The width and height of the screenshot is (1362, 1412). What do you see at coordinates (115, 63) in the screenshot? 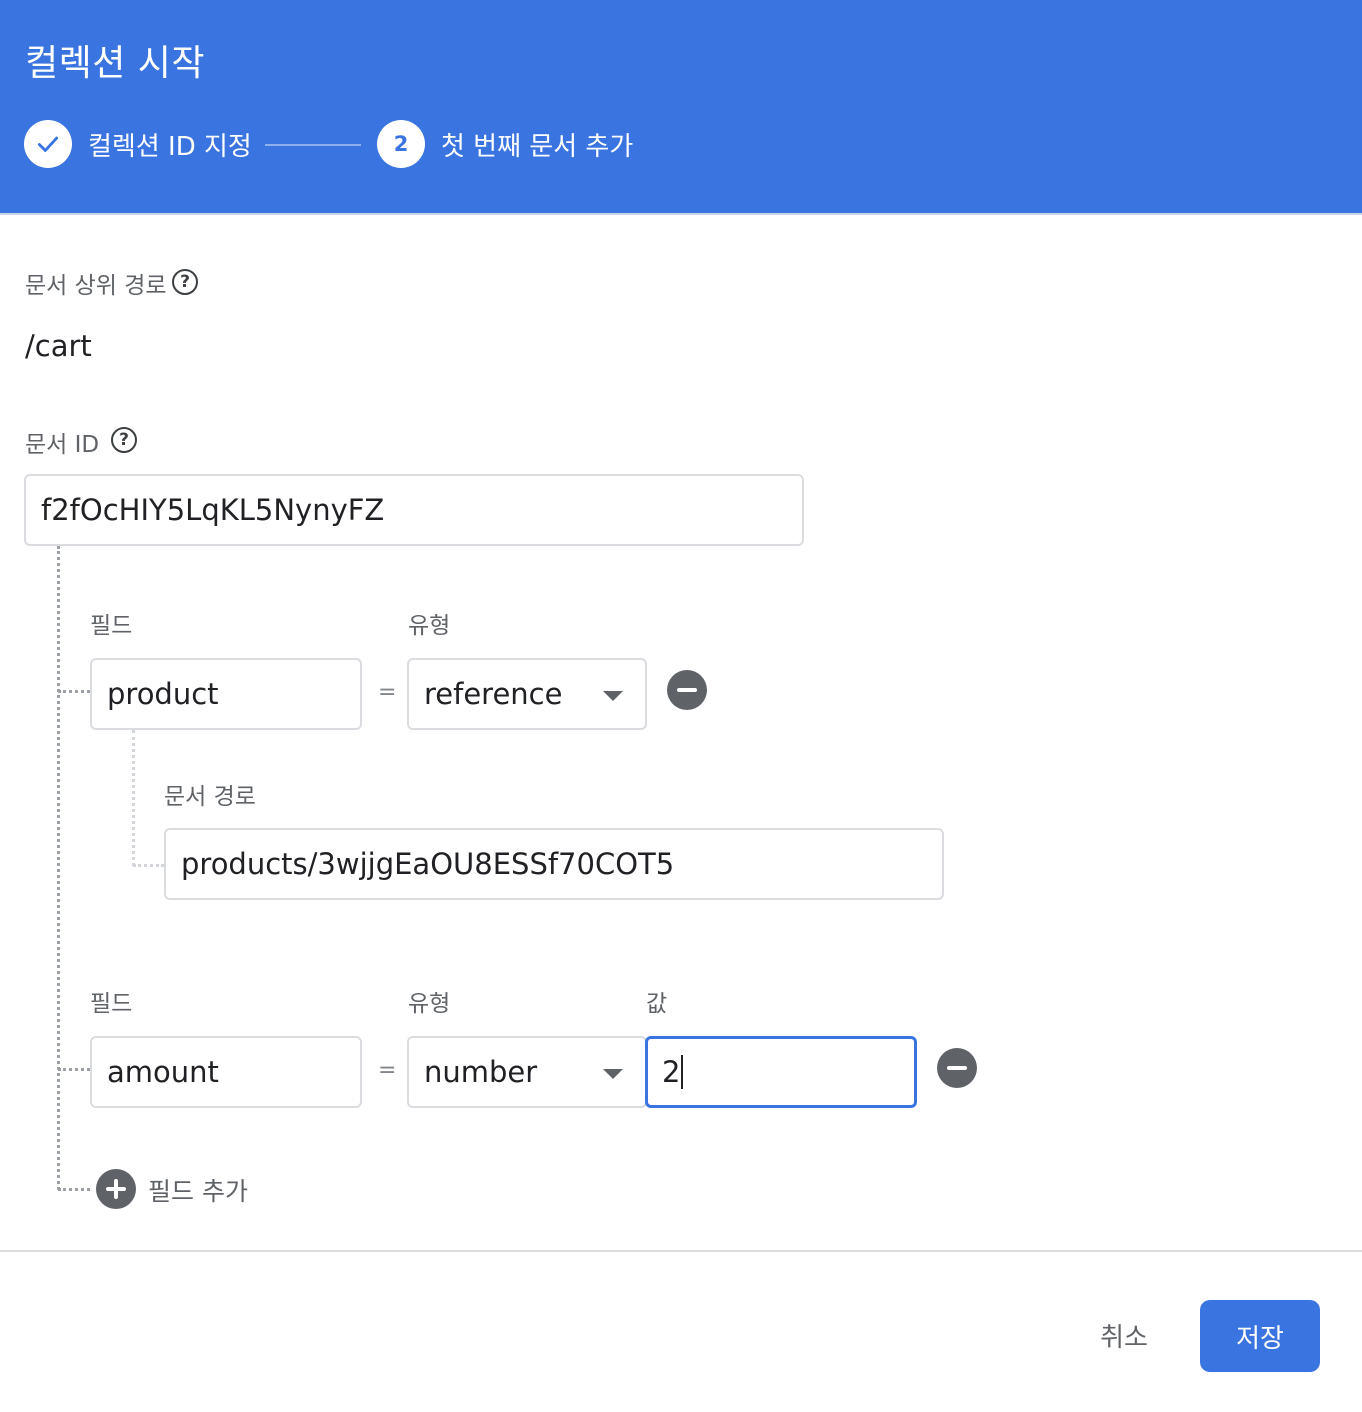
I see `dialog-title: 컬렉션 시작` at bounding box center [115, 63].